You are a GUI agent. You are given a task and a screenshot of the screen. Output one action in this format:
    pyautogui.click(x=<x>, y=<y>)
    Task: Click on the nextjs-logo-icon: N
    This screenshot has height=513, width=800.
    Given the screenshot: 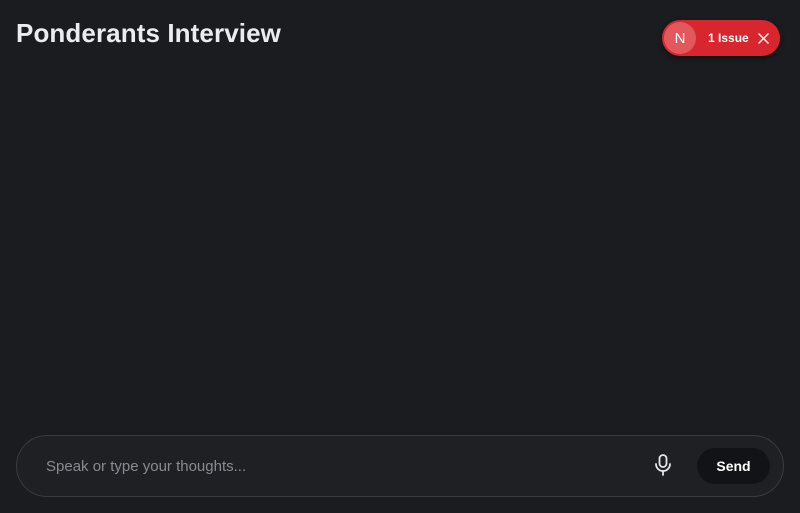 What is the action you would take?
    pyautogui.click(x=680, y=38)
    